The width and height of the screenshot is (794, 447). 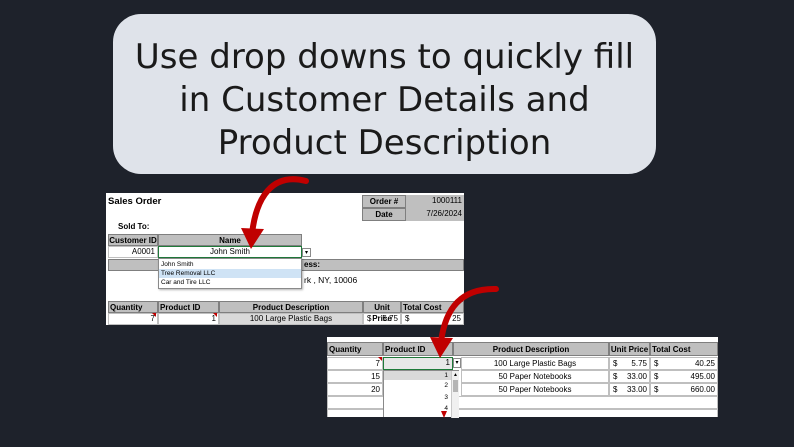 I want to click on address-label-fragment: ess:, so click(x=312, y=264).